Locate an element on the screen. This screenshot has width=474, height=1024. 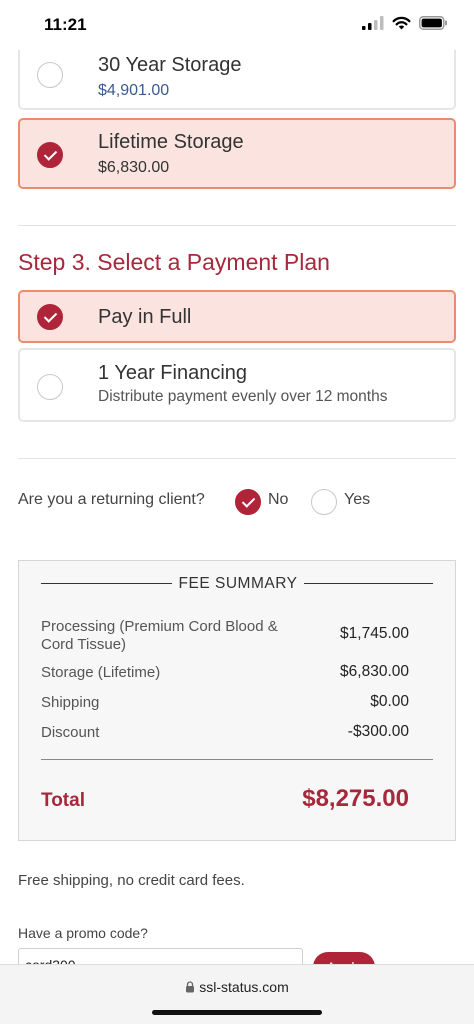
fee-summary-title: FEE SUMMARY is located at coordinates (238, 583).